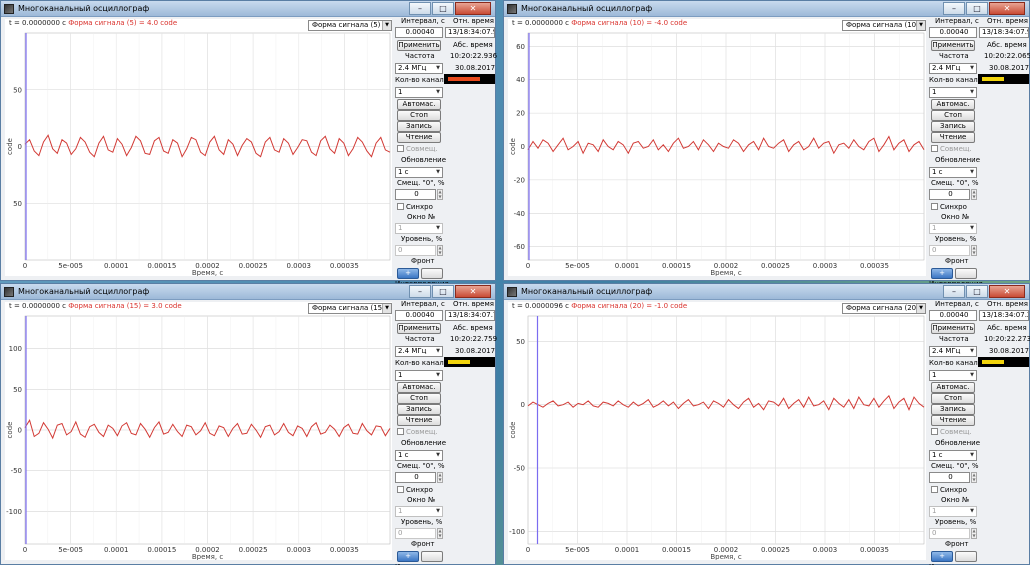 The image size is (1030, 565). Describe the element at coordinates (475, 68) in the screenshot. I see `date-value: 30.08.2017` at that location.